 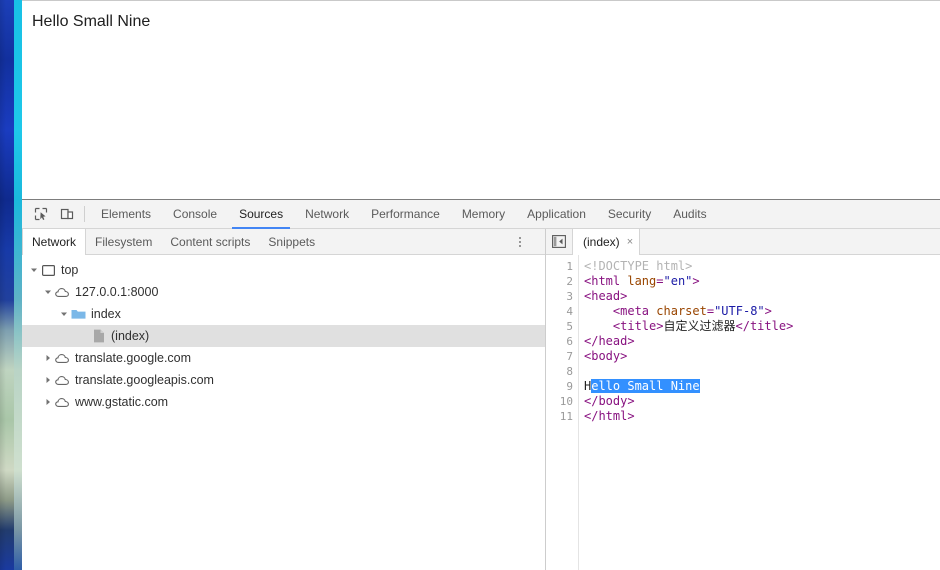 I want to click on tree-row-label: translate.google.com, so click(x=133, y=358).